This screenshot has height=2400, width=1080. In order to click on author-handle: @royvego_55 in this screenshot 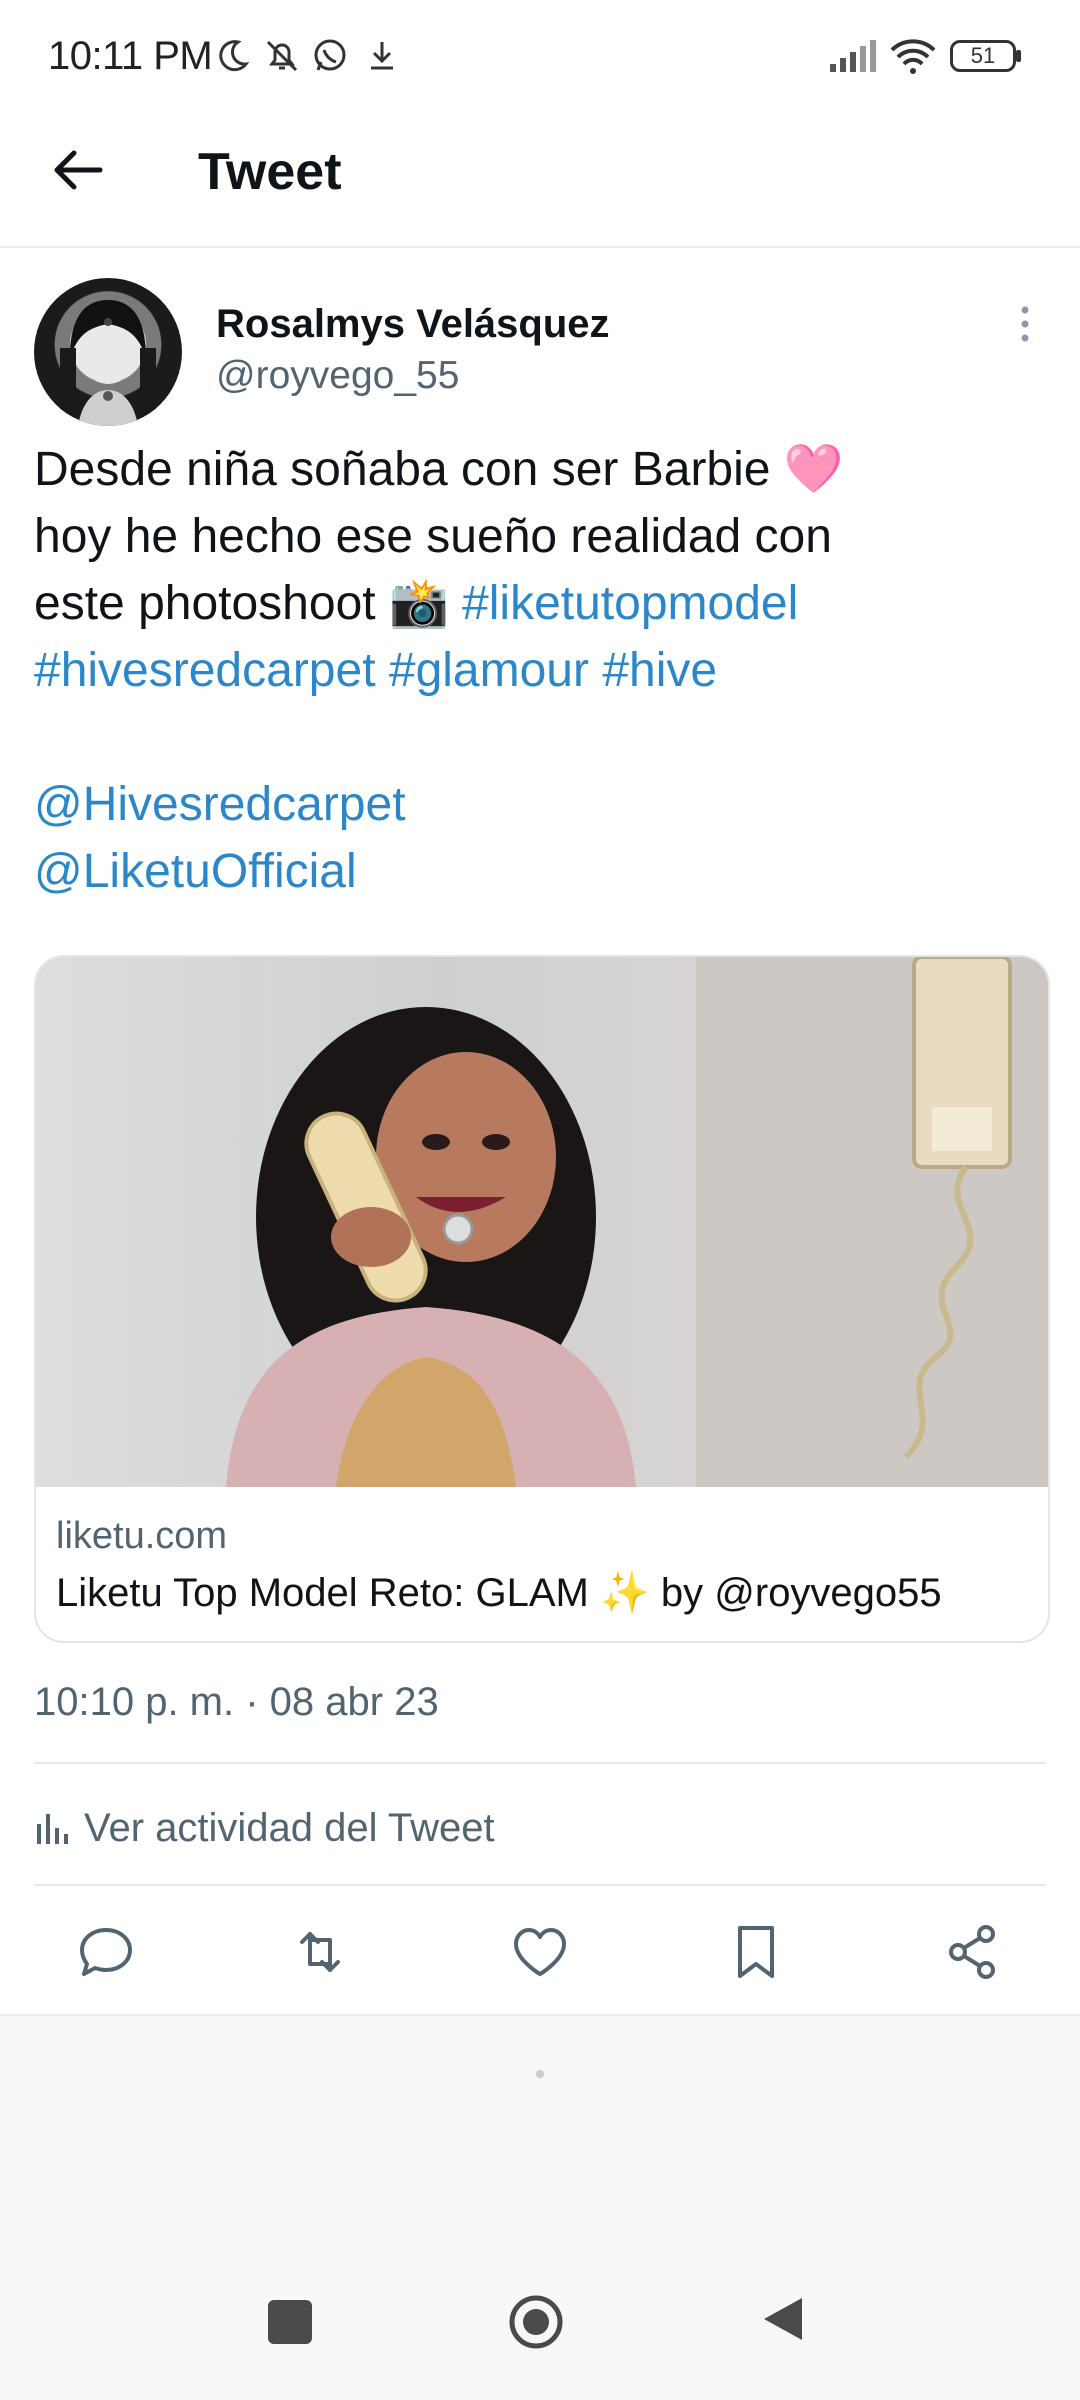, I will do `click(337, 376)`.